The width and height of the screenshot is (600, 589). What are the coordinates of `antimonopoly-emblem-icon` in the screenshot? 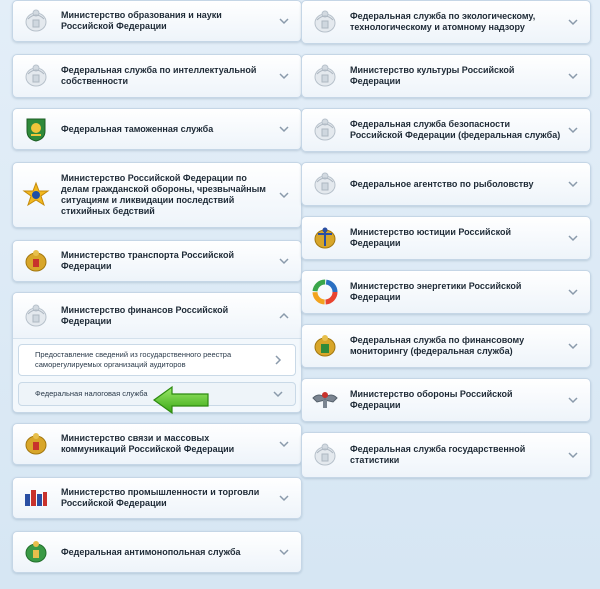 It's located at (36, 552).